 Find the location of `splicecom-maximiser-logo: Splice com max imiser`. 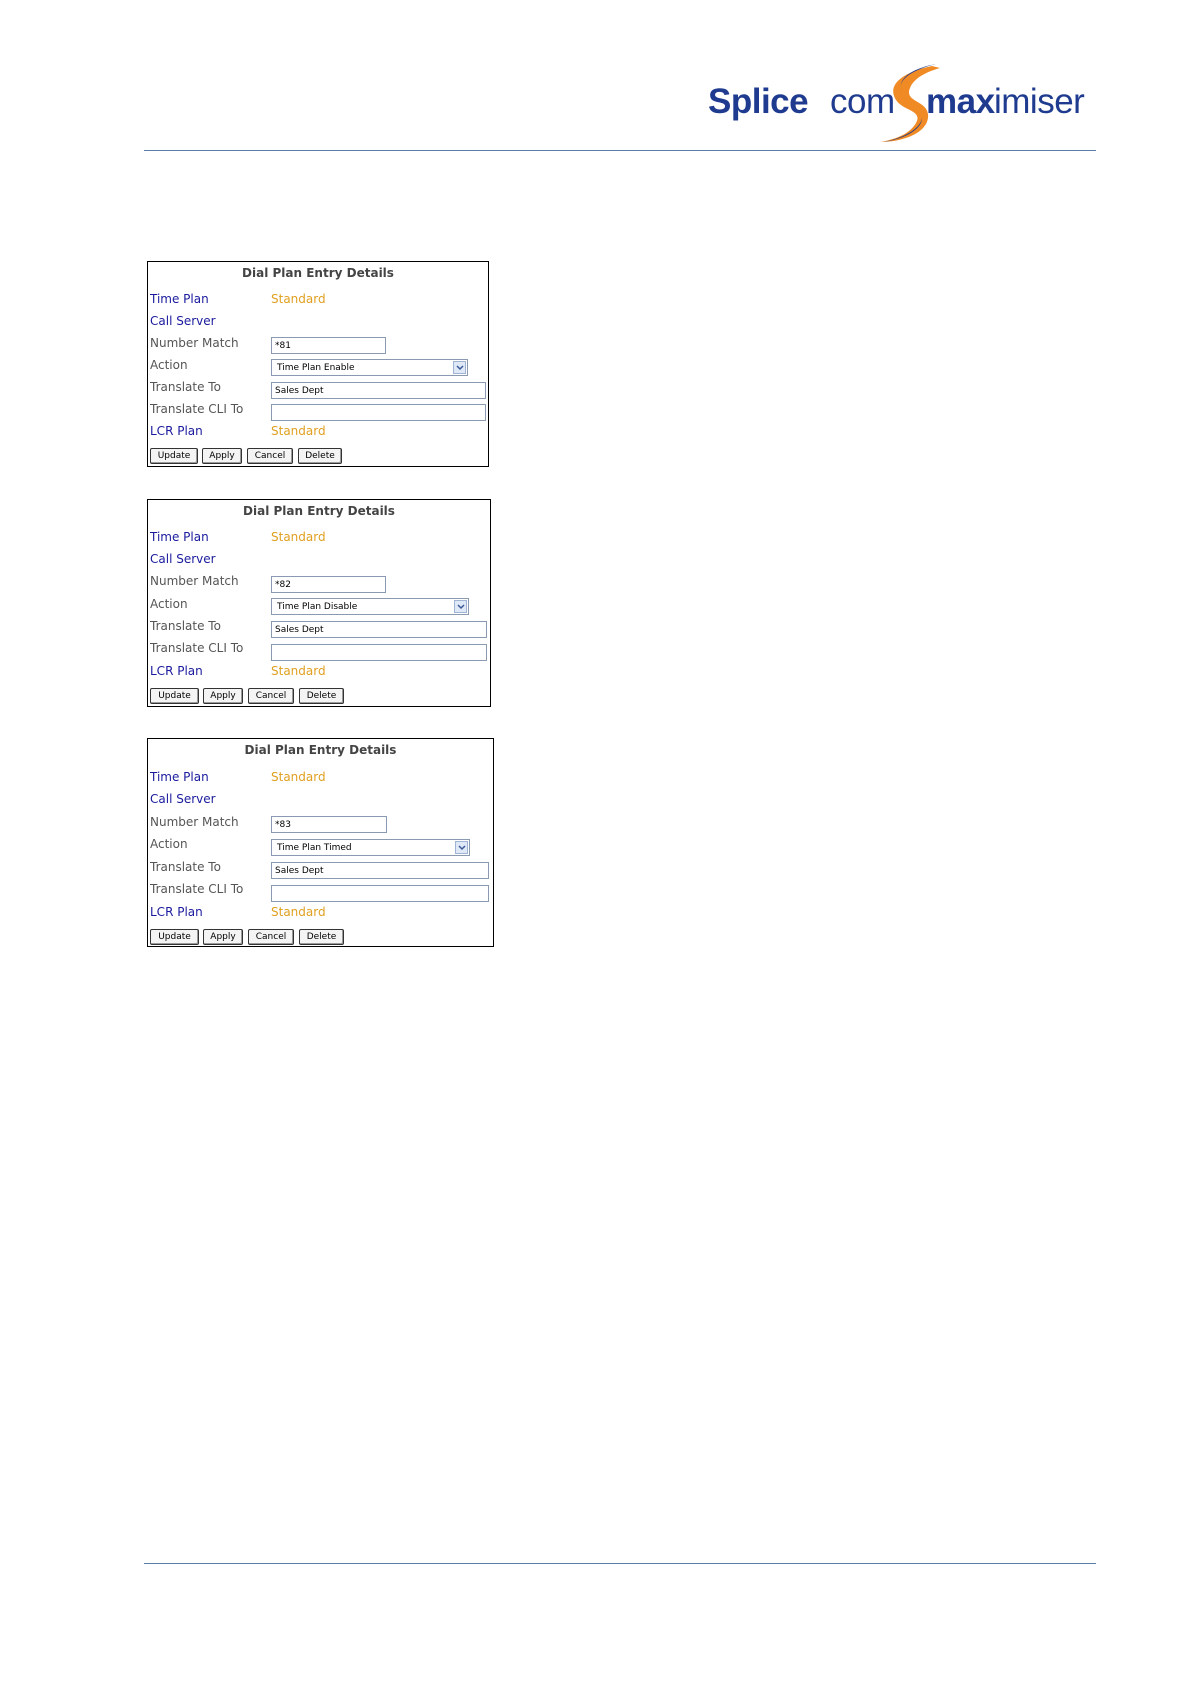

splicecom-maximiser-logo: Splice com max imiser is located at coordinates (903, 103).